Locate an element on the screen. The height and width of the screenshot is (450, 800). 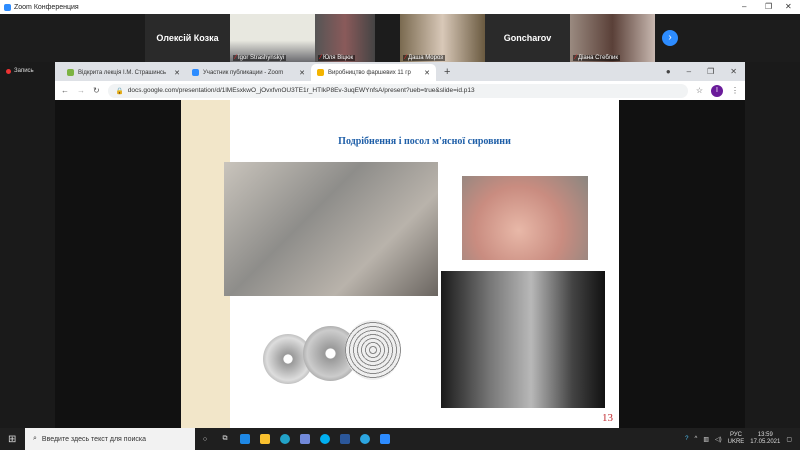
next-participants-button: › is located at coordinates (670, 38).